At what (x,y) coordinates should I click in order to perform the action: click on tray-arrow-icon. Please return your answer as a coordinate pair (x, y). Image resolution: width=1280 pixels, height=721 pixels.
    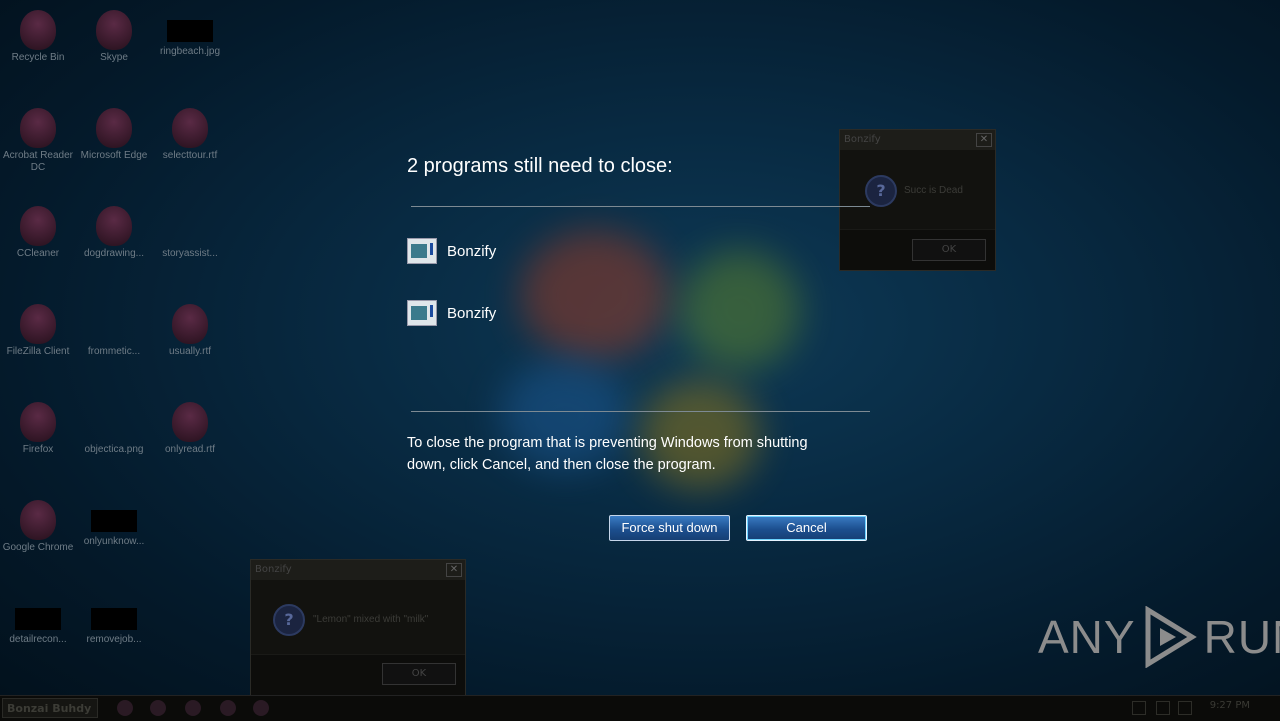
    Looking at the image, I should click on (1139, 708).